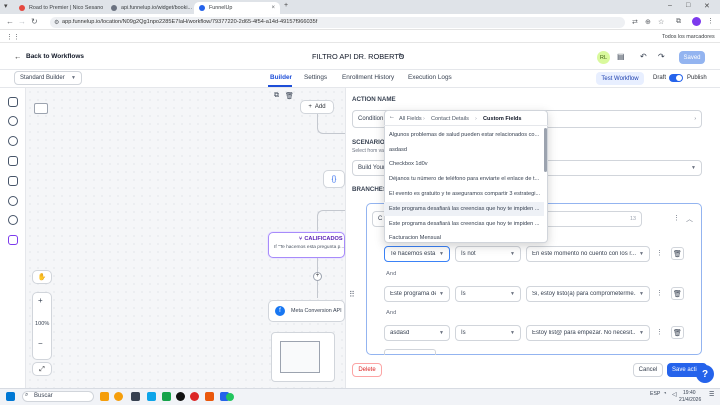 This screenshot has width=720, height=405. Describe the element at coordinates (13, 102) in the screenshot. I see `chat-icon` at that location.